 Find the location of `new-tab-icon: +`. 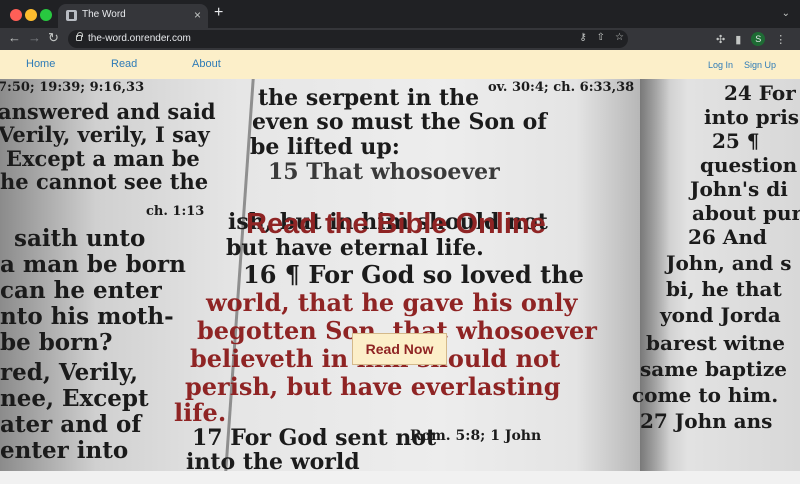

new-tab-icon: + is located at coordinates (218, 13).